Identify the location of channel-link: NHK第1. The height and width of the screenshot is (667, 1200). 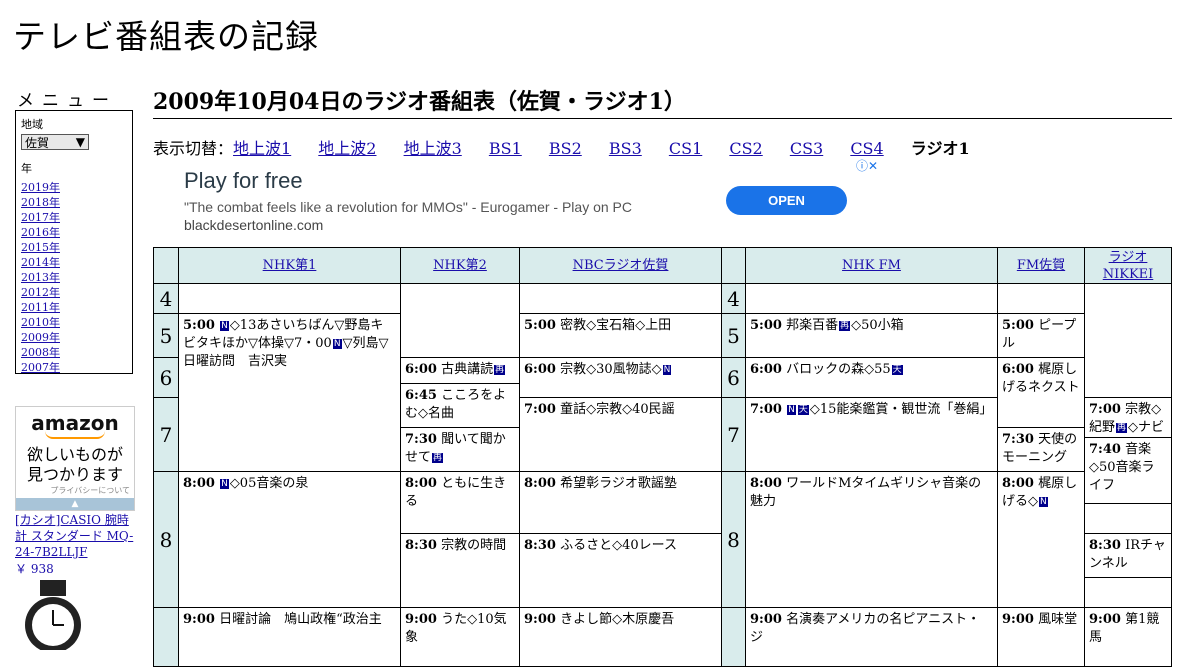
(290, 265).